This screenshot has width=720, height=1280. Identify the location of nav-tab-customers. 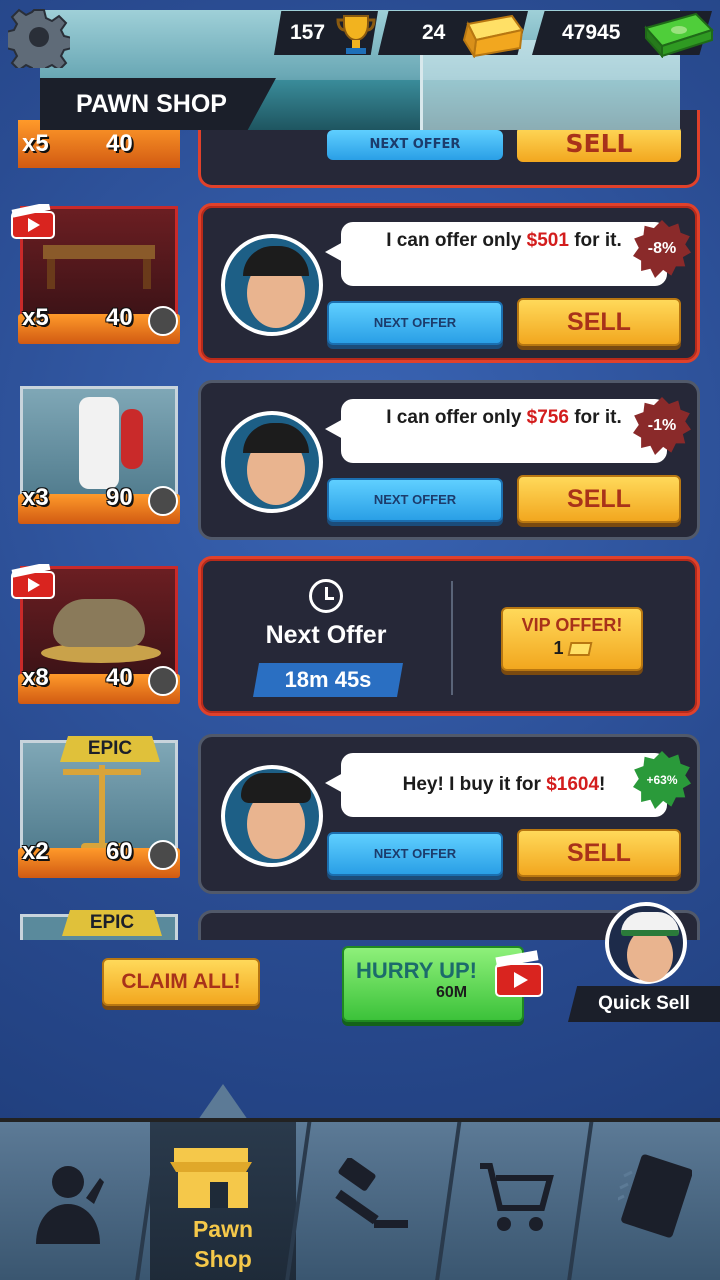
(74, 1201).